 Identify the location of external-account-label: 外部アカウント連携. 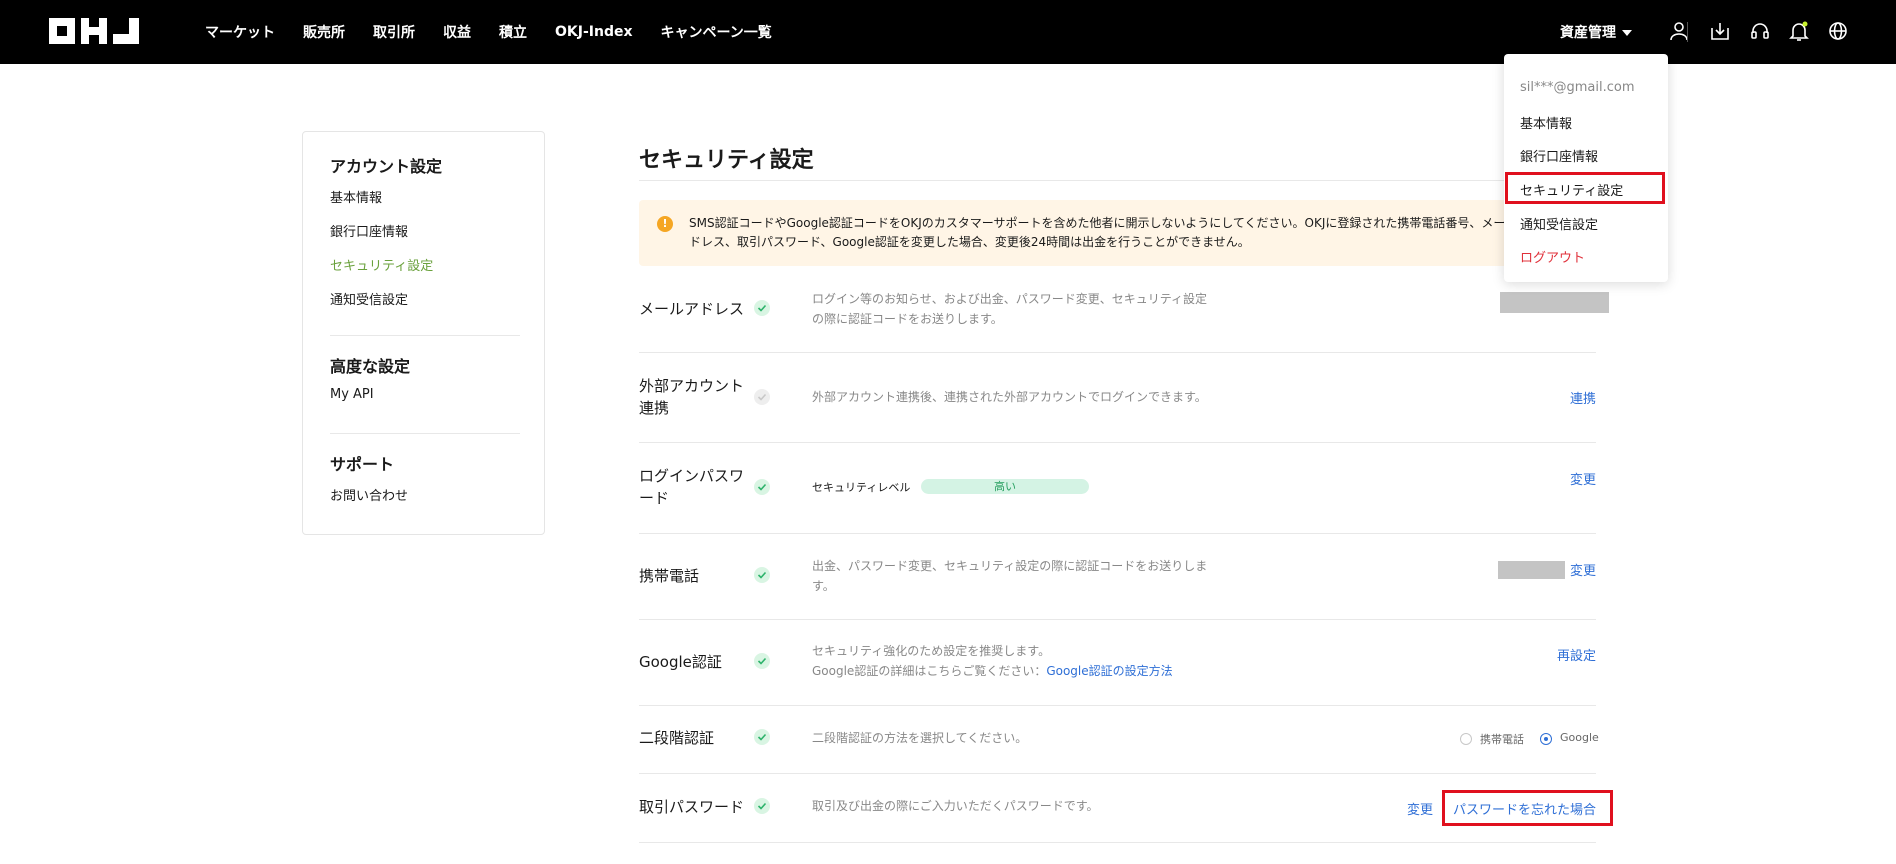
(692, 397).